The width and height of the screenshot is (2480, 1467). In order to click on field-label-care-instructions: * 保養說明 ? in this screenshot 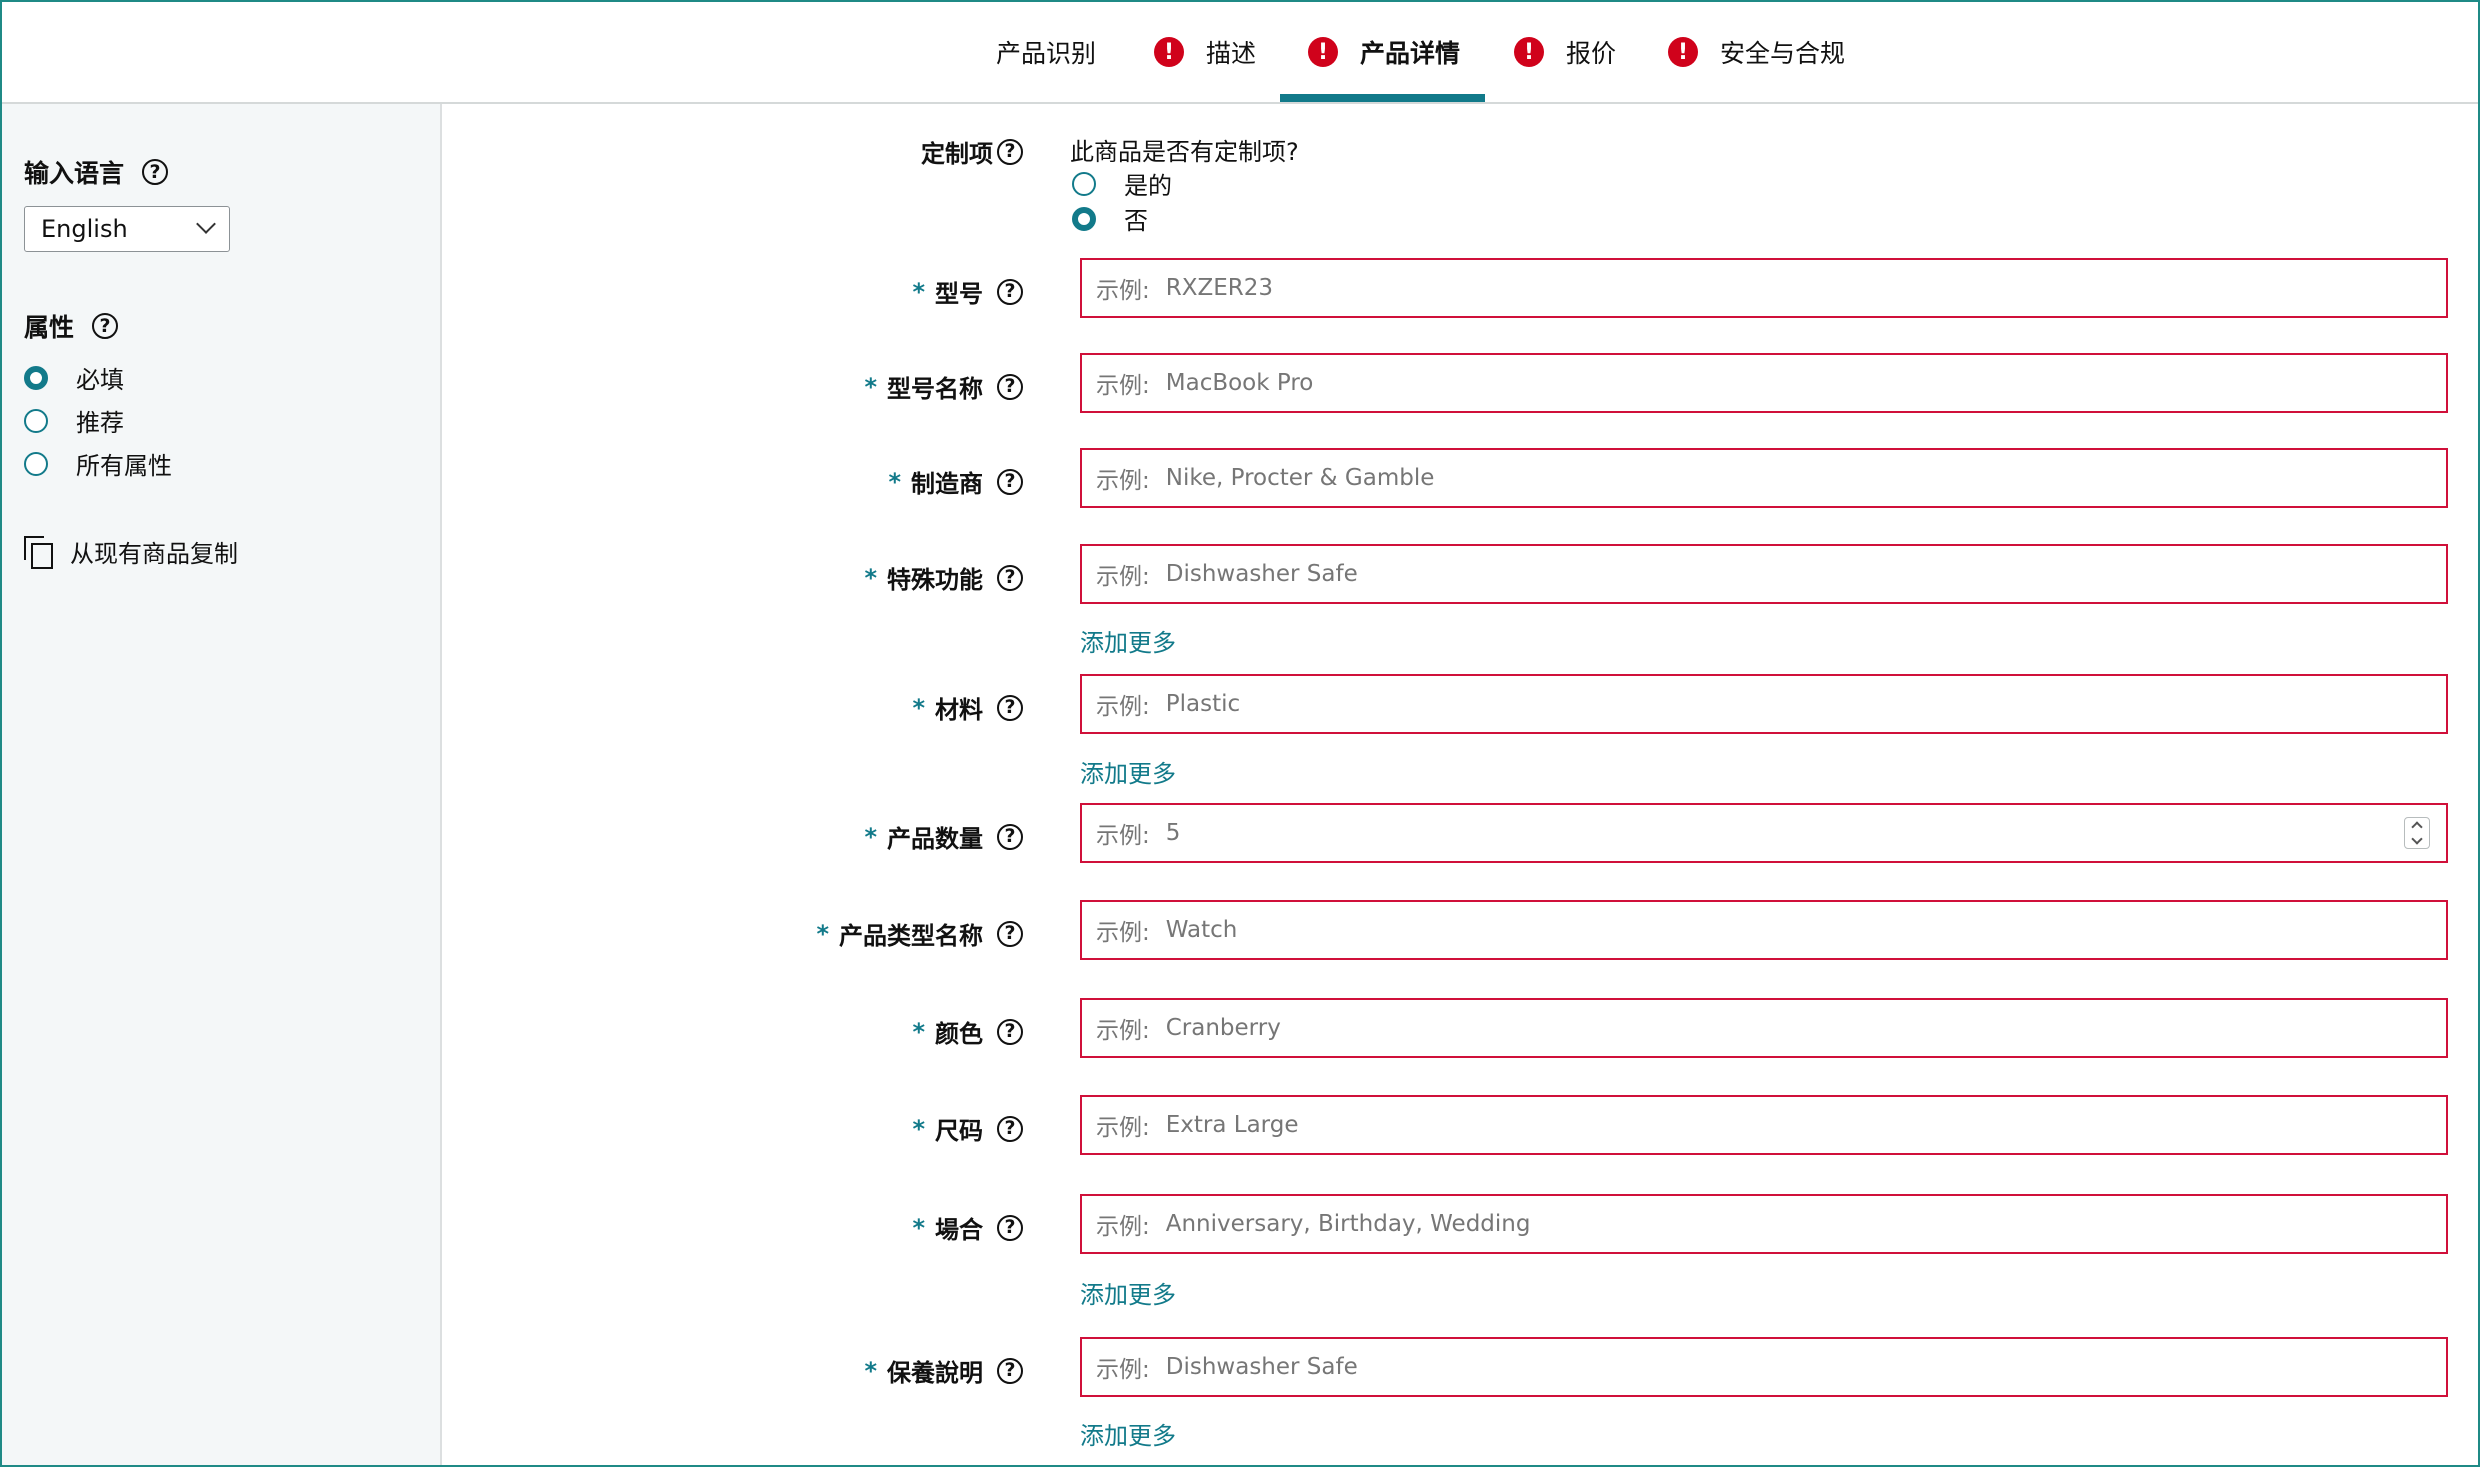, I will do `click(943, 1370)`.